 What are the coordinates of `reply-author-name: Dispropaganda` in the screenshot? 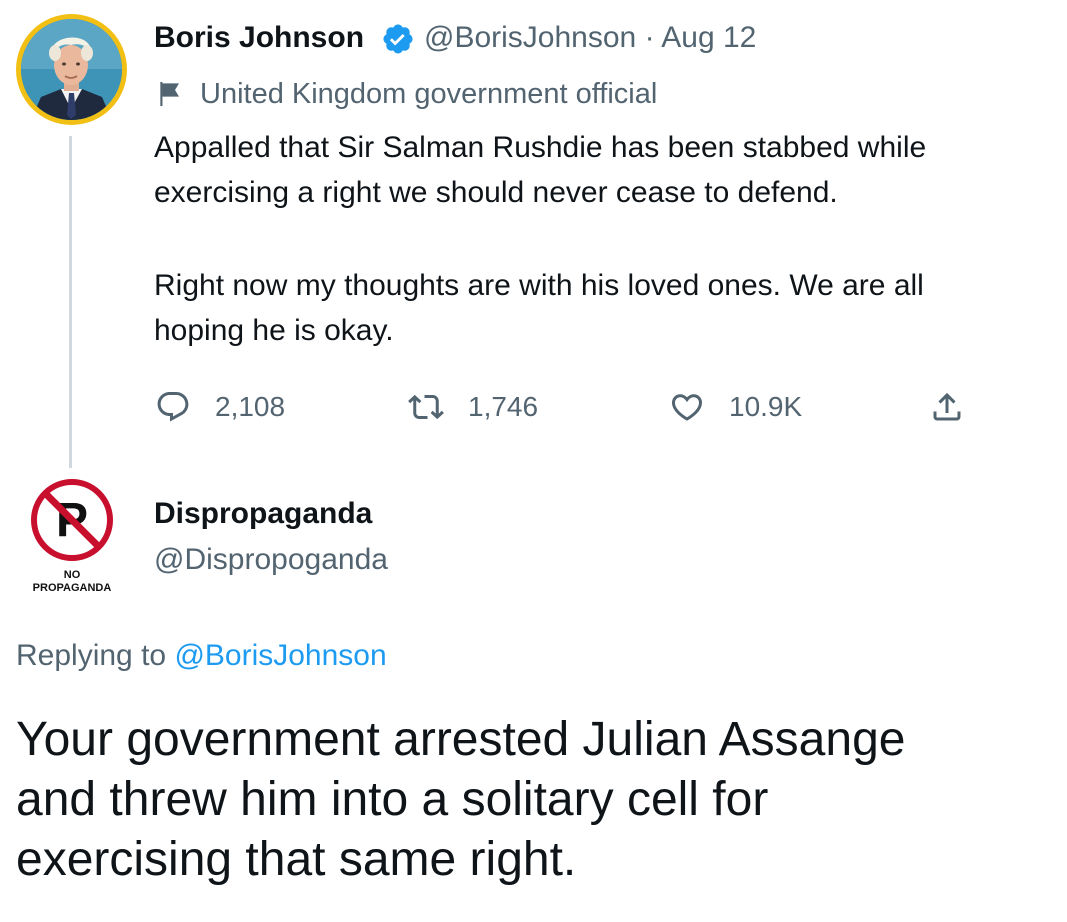 It's located at (263, 514).